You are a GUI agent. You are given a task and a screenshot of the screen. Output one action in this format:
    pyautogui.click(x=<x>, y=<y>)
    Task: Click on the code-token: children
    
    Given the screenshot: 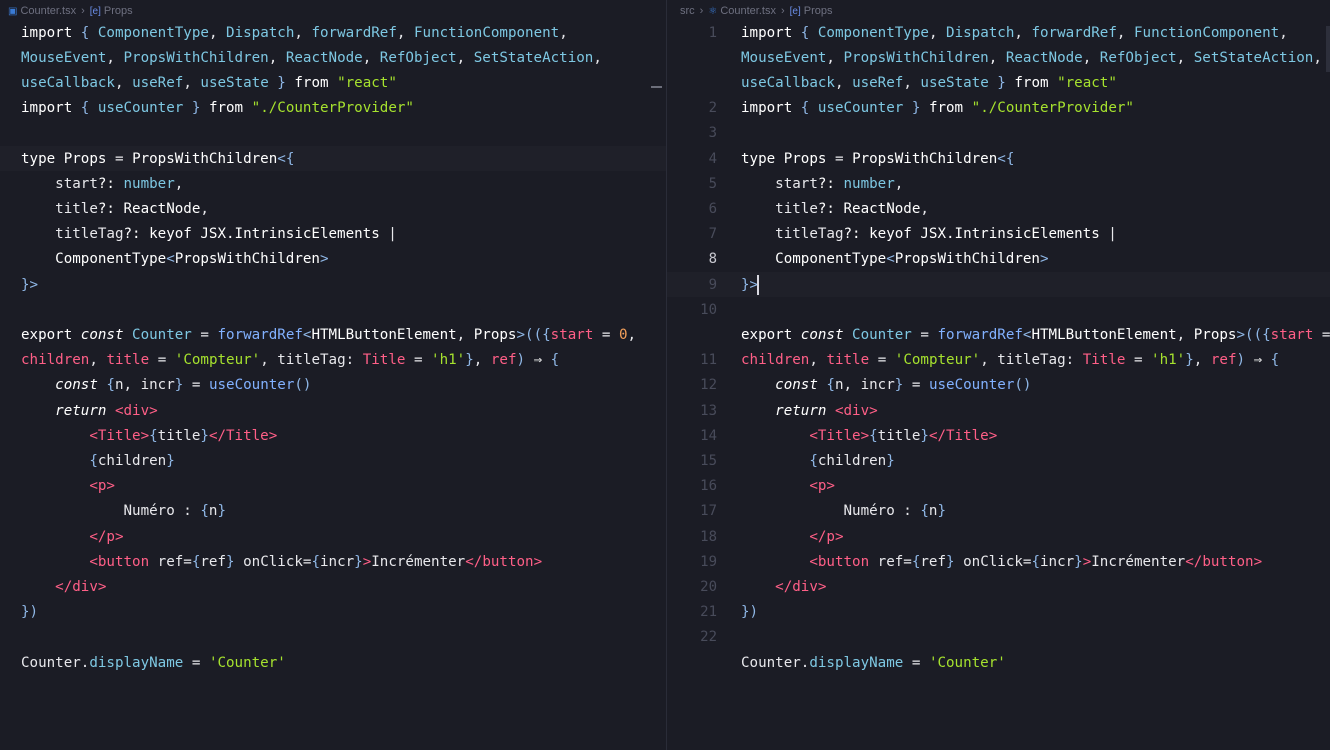 What is the action you would take?
    pyautogui.click(x=132, y=460)
    